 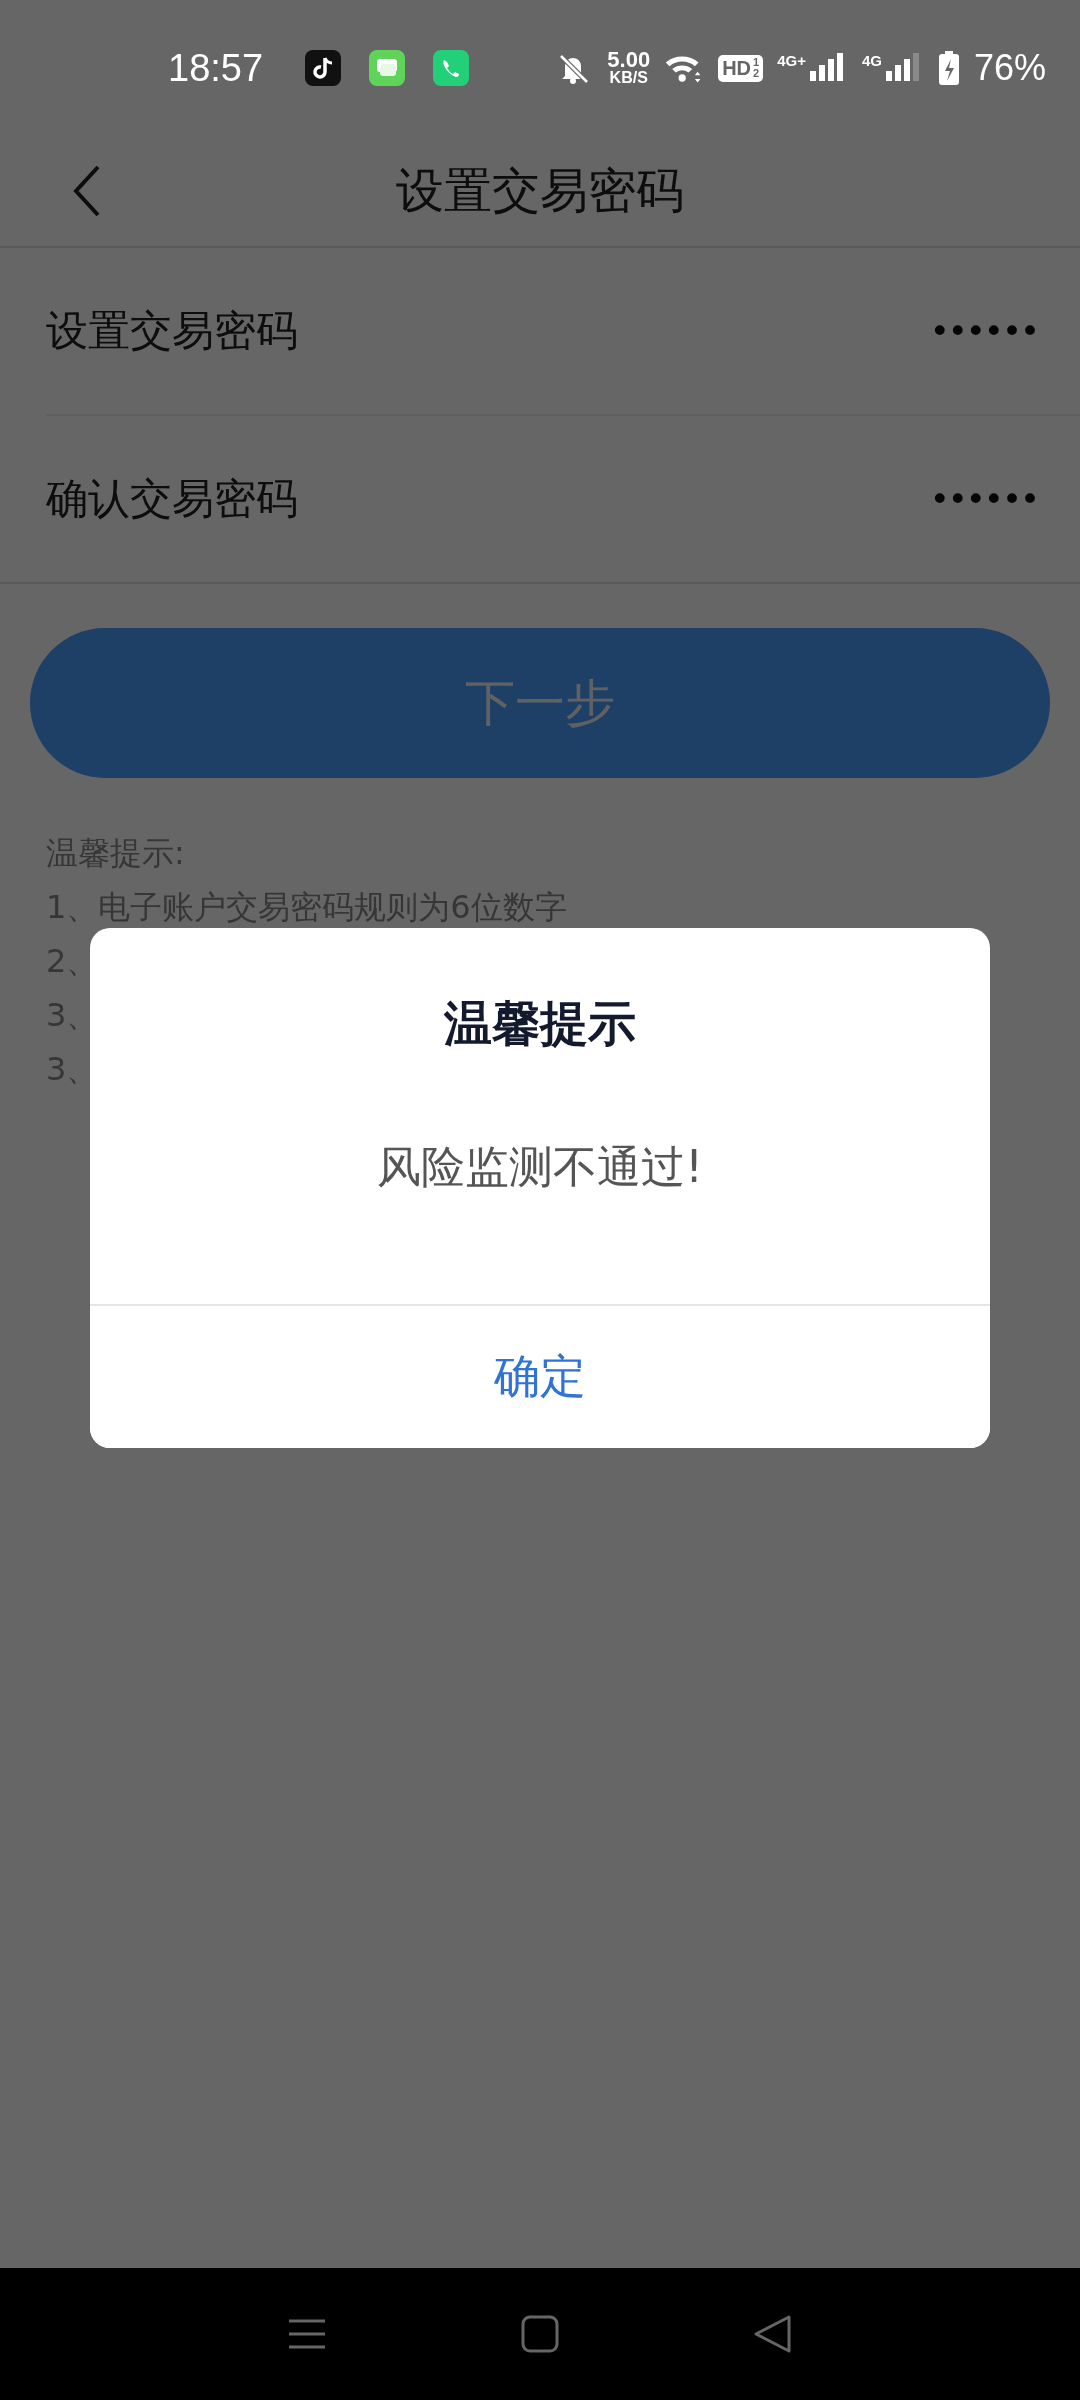 I want to click on page-title: 设置交易密码, so click(x=540, y=190).